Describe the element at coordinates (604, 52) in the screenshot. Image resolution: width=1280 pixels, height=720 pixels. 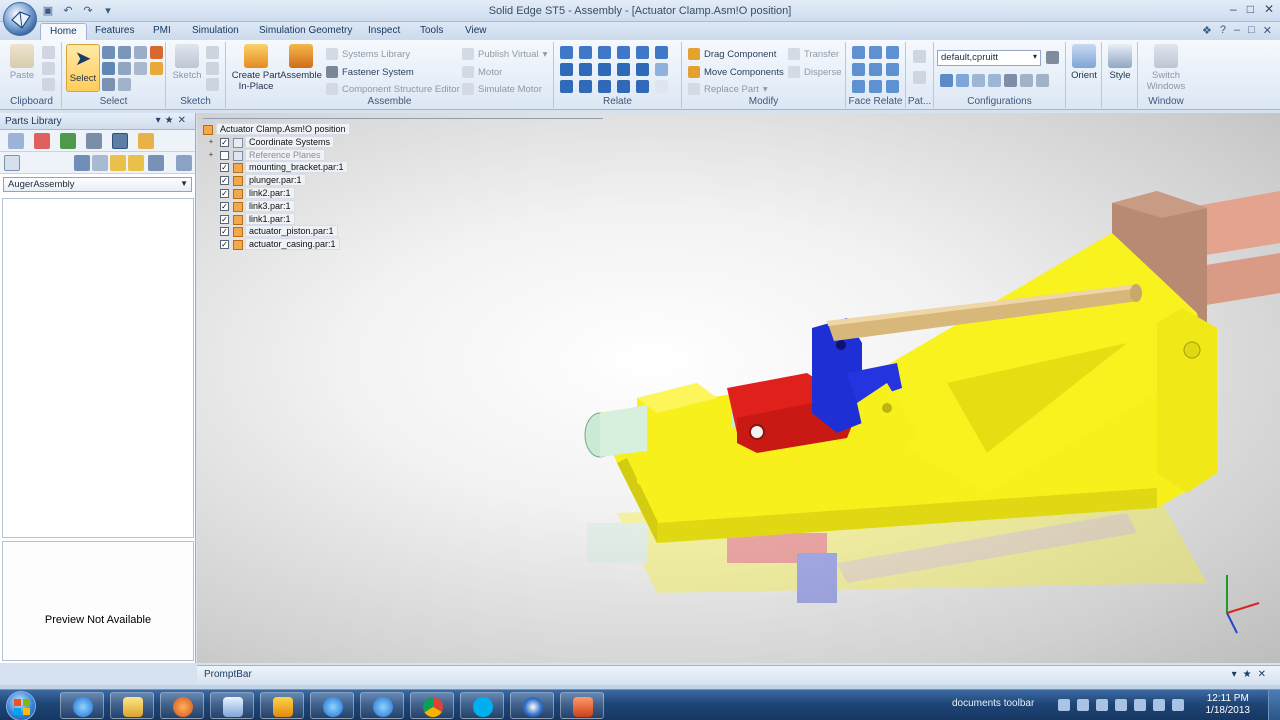
I see `axial-align-icon` at that location.